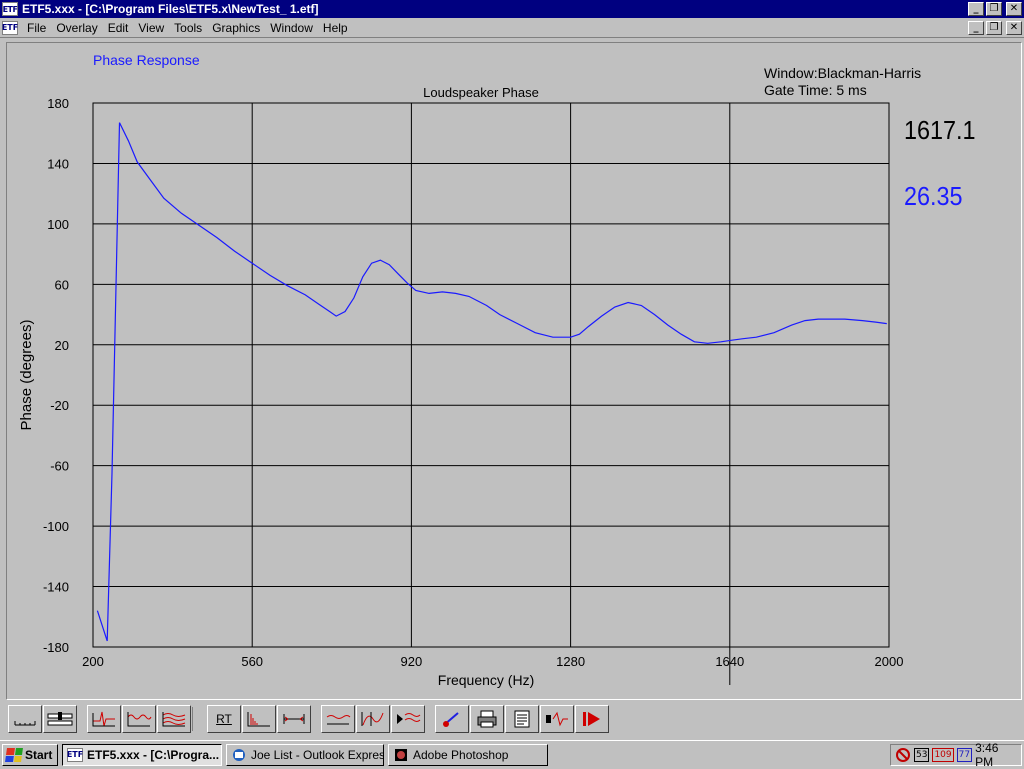  What do you see at coordinates (486, 680) in the screenshot?
I see `x-axis-label: Frequency (Hz)` at bounding box center [486, 680].